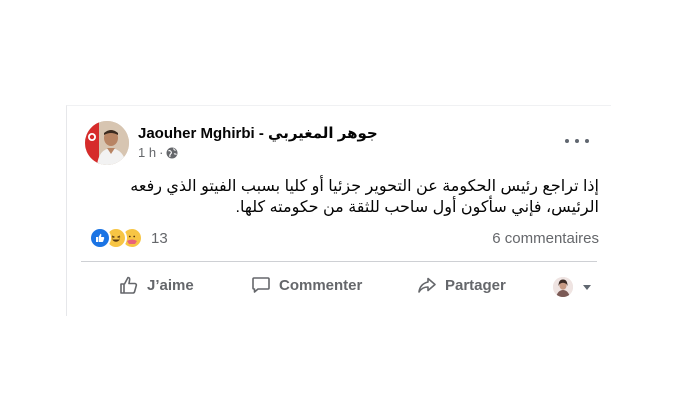 This screenshot has width=675, height=420. I want to click on author-name: Jaouher Mghirbi - جوهر المغيربي, so click(258, 133).